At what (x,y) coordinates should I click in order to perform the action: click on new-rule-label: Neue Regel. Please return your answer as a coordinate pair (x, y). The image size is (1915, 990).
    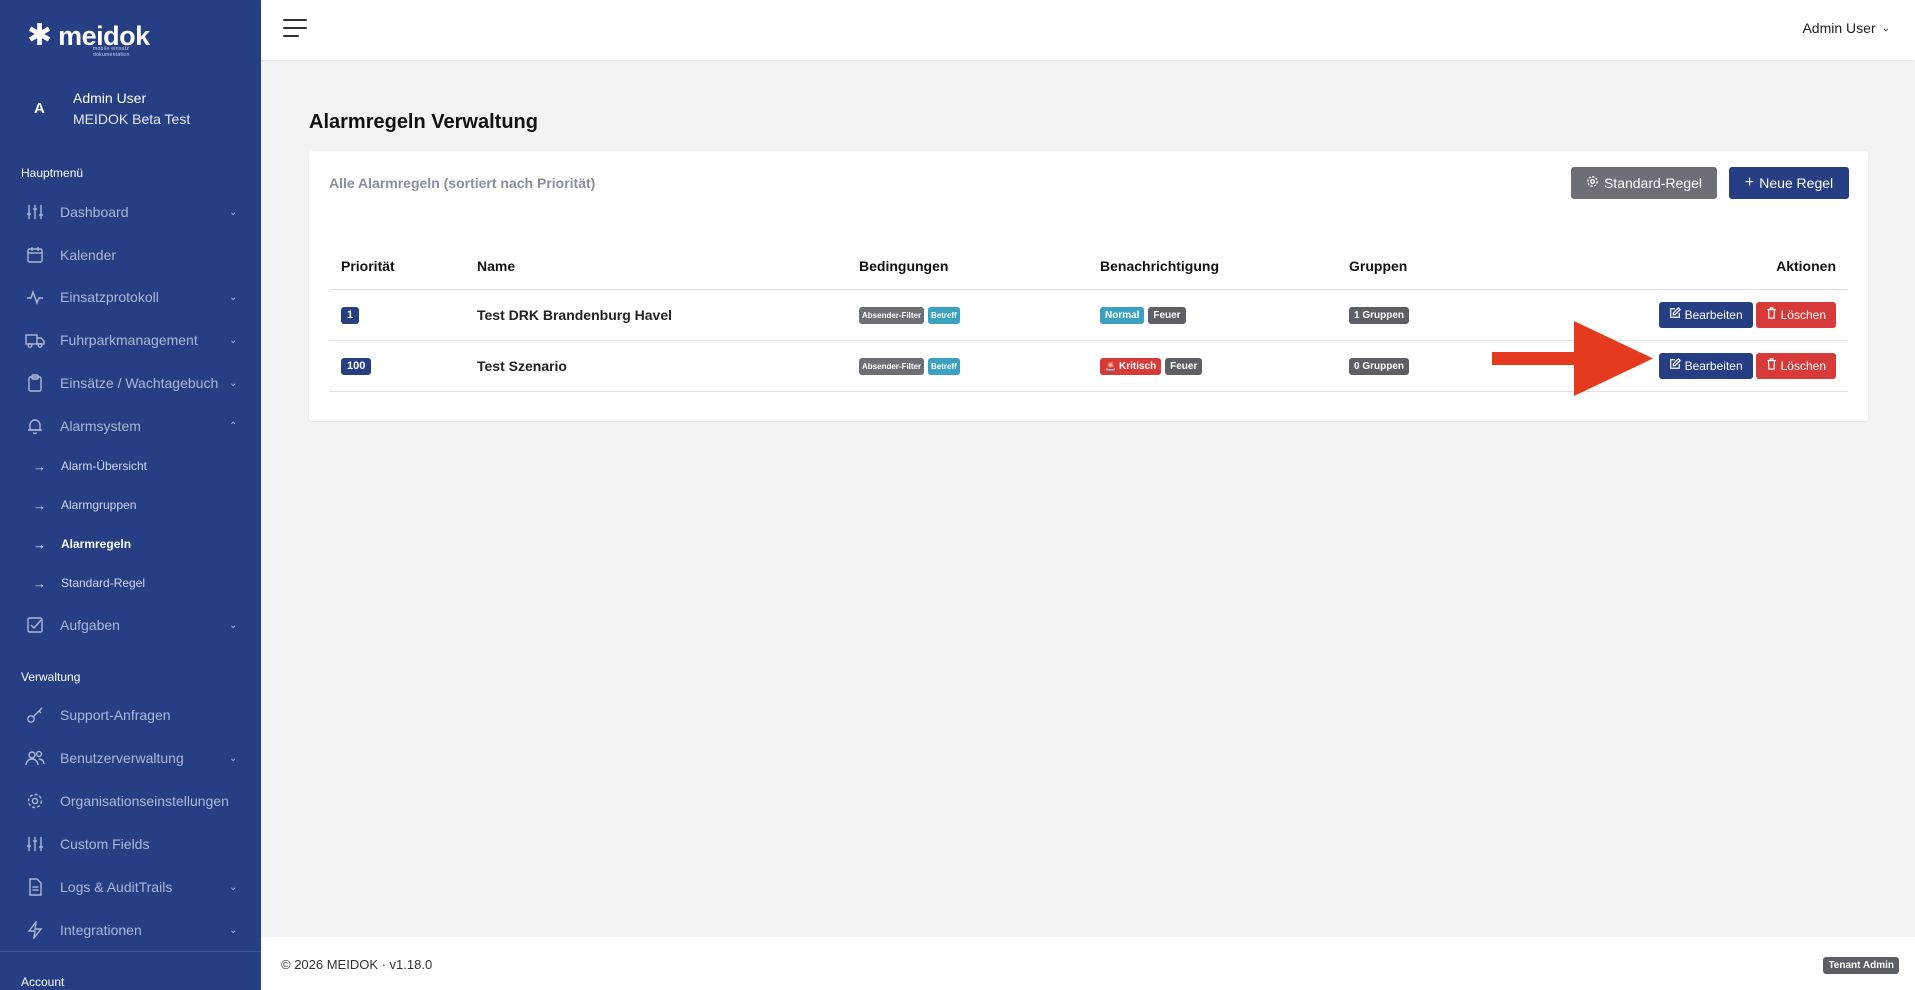
    Looking at the image, I should click on (1796, 183).